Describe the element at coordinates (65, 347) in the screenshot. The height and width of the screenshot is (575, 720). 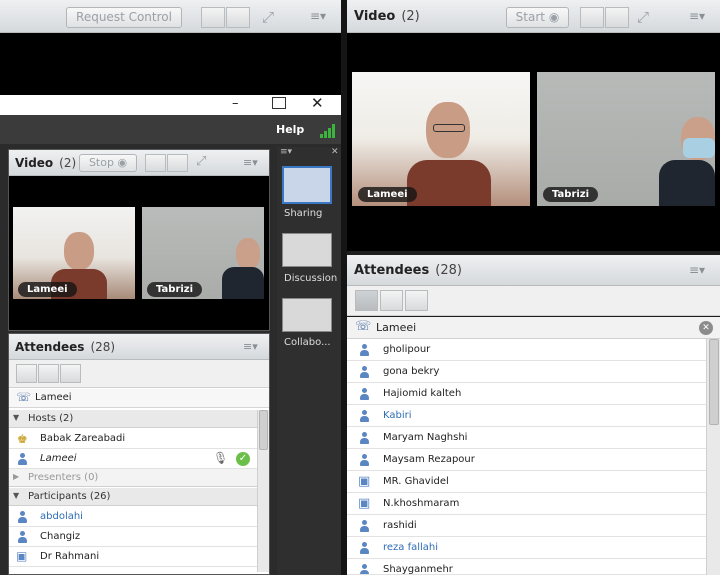
I see `left-attendees-title: Attendees (28)` at that location.